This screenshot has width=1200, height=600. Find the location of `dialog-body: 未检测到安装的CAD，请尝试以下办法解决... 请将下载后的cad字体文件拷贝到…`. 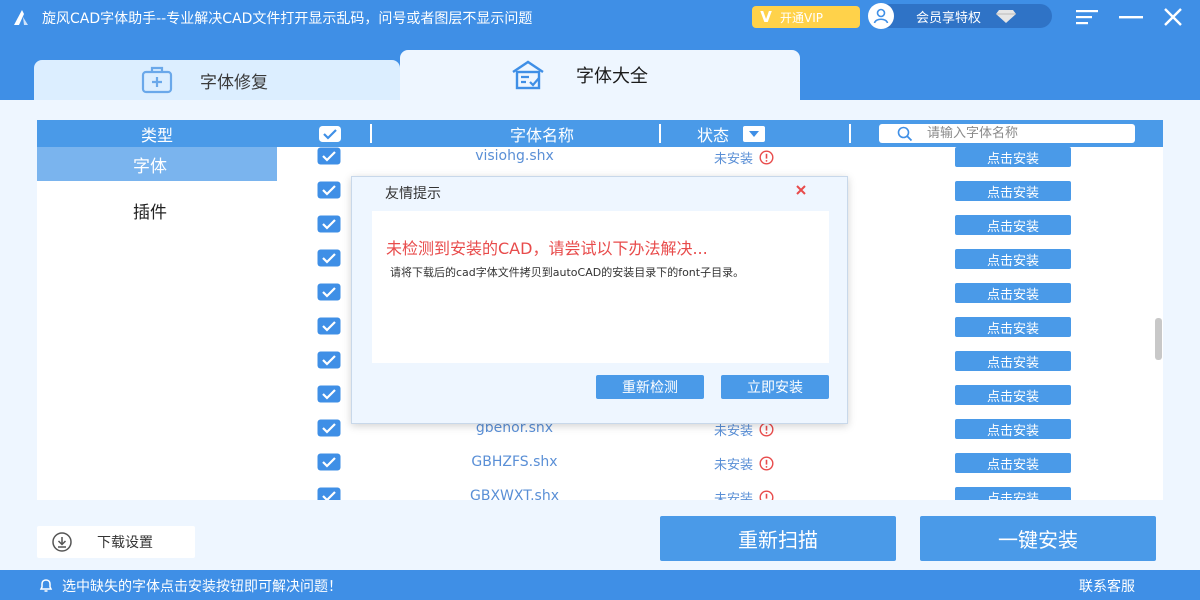

dialog-body: 未检测到安装的CAD，请尝试以下办法解决... 请将下载后的cad字体文件拷贝到… is located at coordinates (600, 287).